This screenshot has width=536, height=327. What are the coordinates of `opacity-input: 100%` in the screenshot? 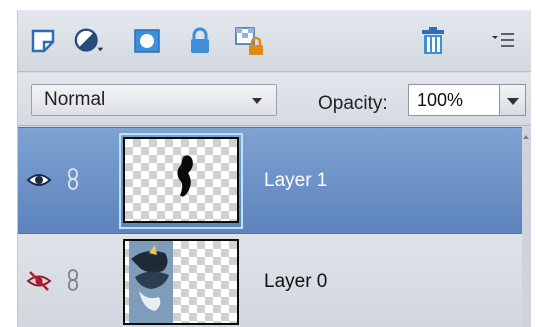 It's located at (454, 100).